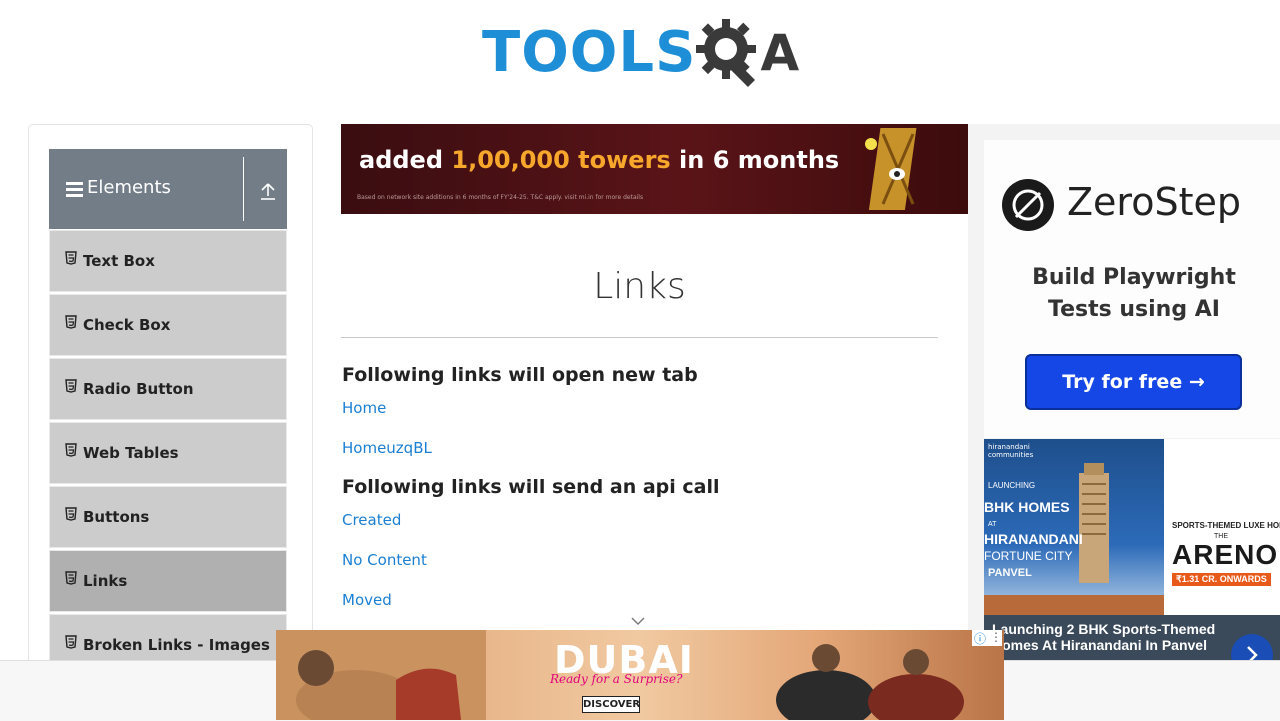  I want to click on sidebar-item-check-box: Check Box, so click(168, 325).